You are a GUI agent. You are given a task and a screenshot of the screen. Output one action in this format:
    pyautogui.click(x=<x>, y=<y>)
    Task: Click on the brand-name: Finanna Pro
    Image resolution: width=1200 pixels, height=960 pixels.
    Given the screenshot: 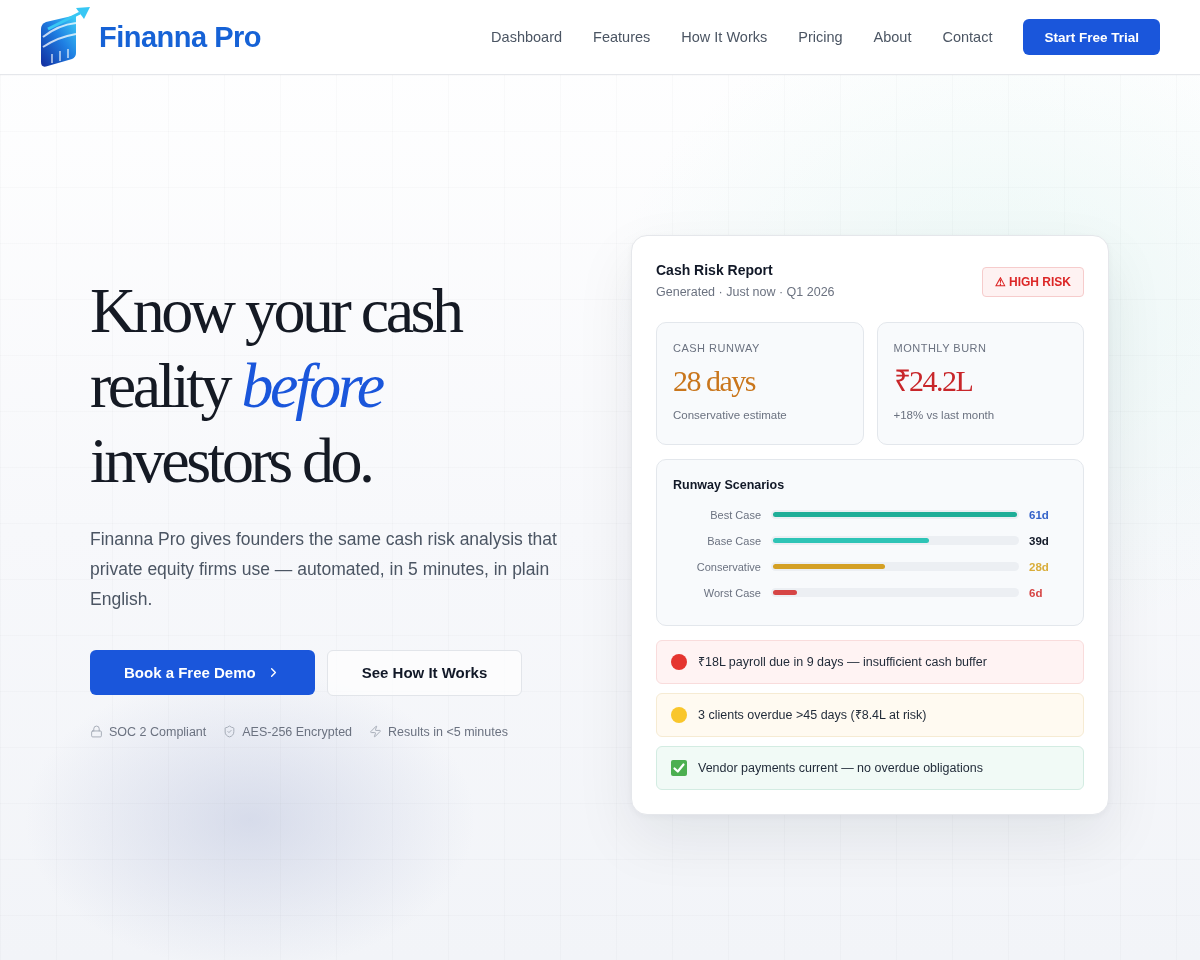 What is the action you would take?
    pyautogui.click(x=180, y=37)
    